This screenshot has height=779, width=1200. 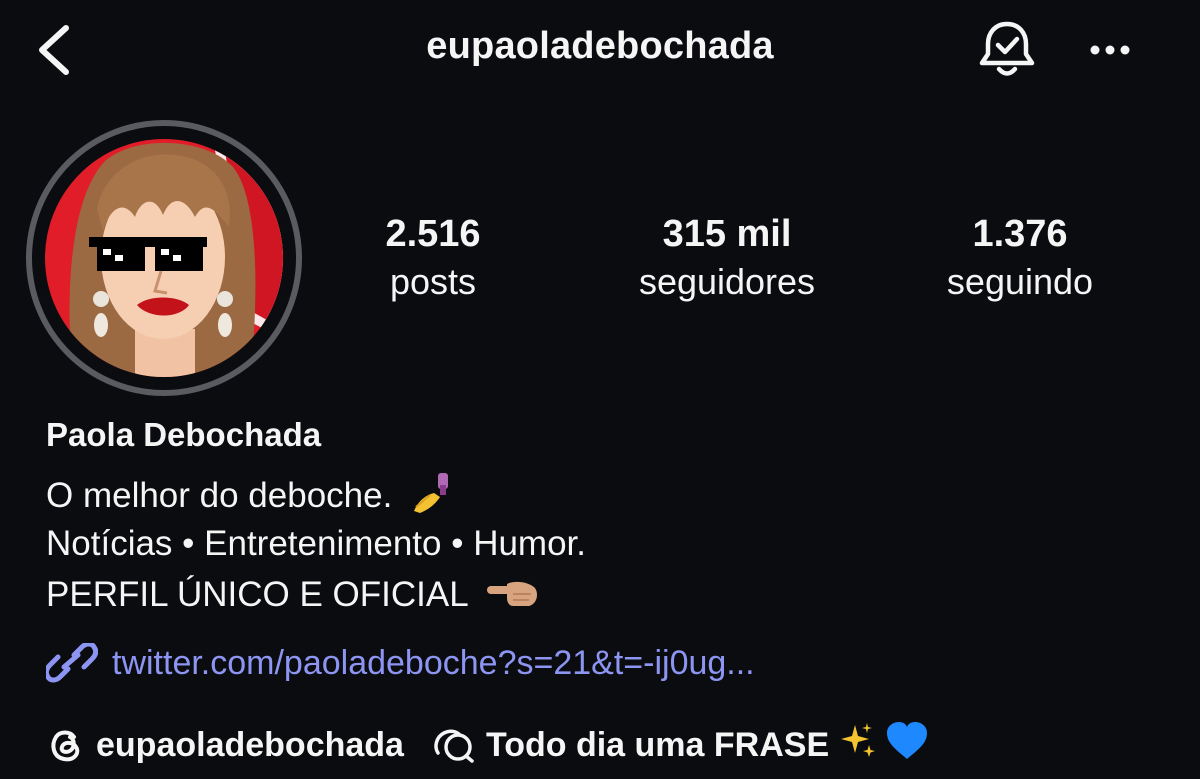 What do you see at coordinates (727, 234) in the screenshot?
I see `followers-count-value: 315 mil` at bounding box center [727, 234].